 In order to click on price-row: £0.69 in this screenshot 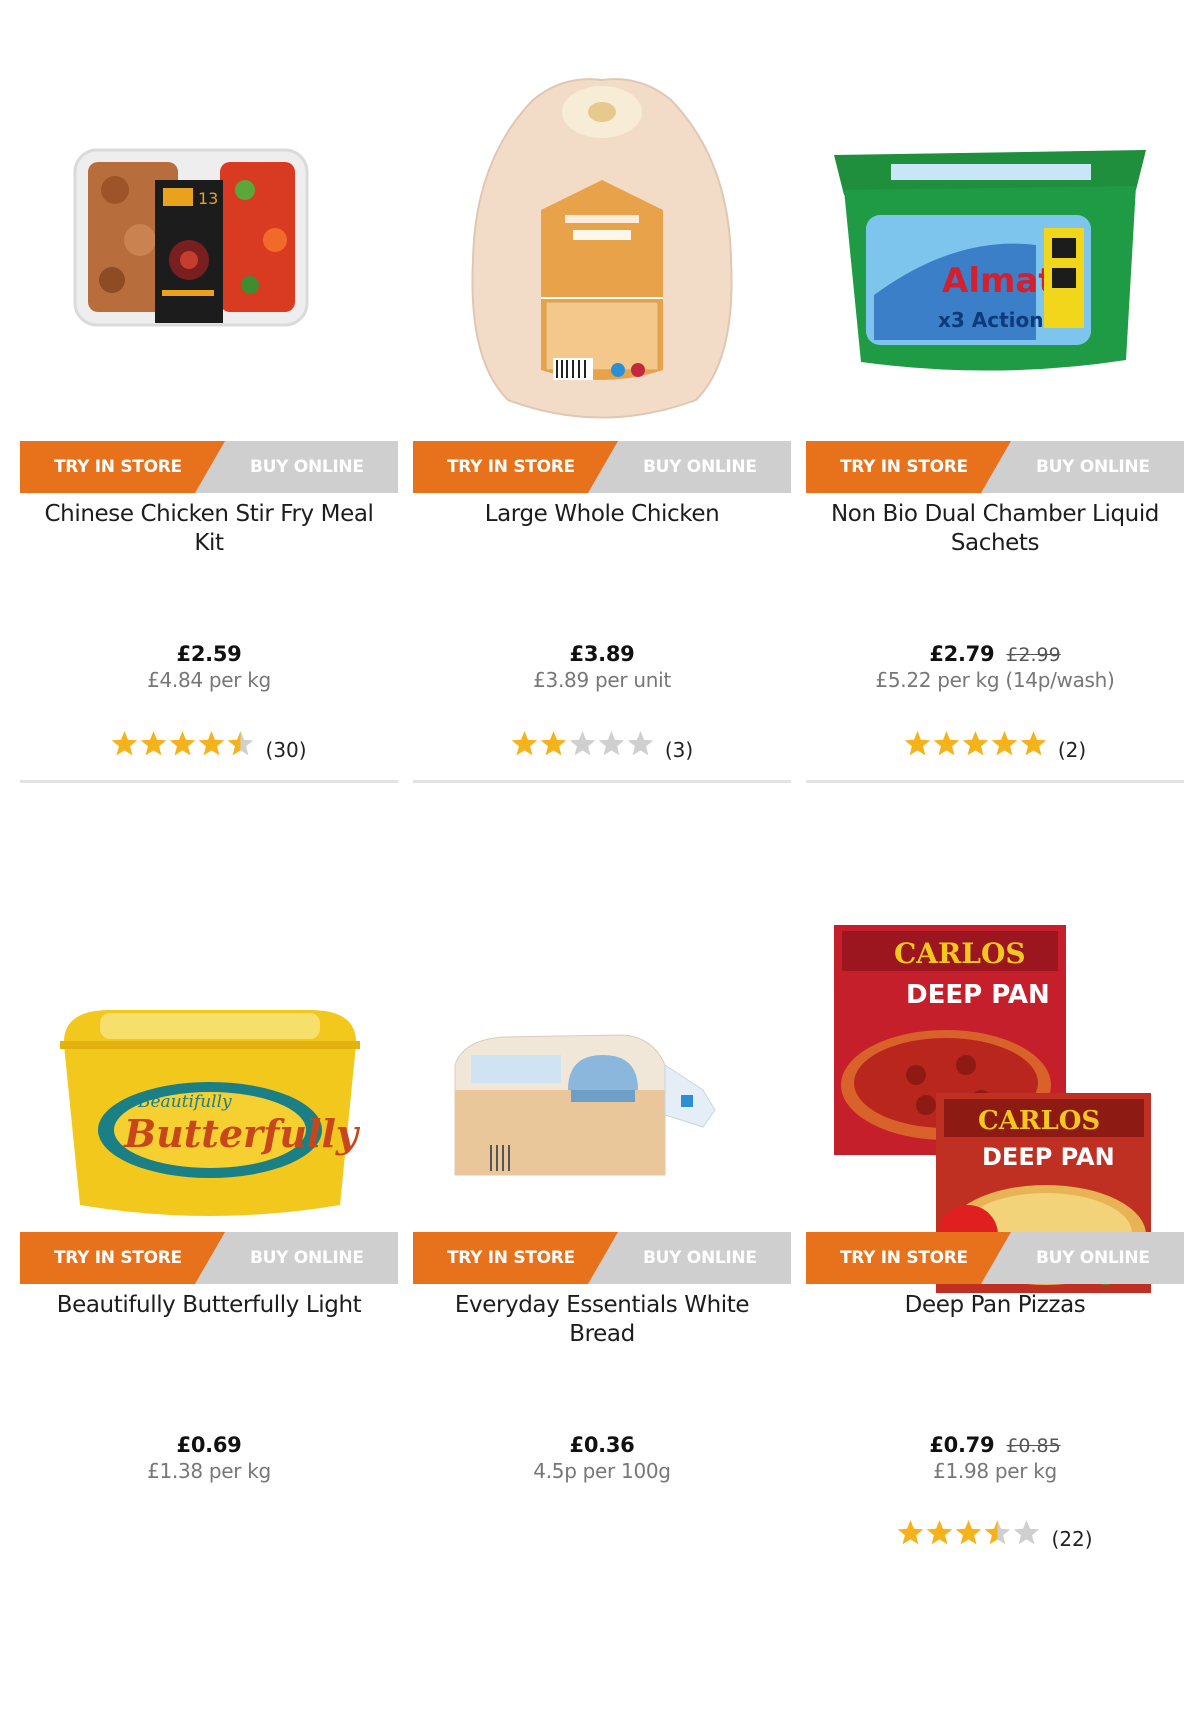, I will do `click(209, 1446)`.